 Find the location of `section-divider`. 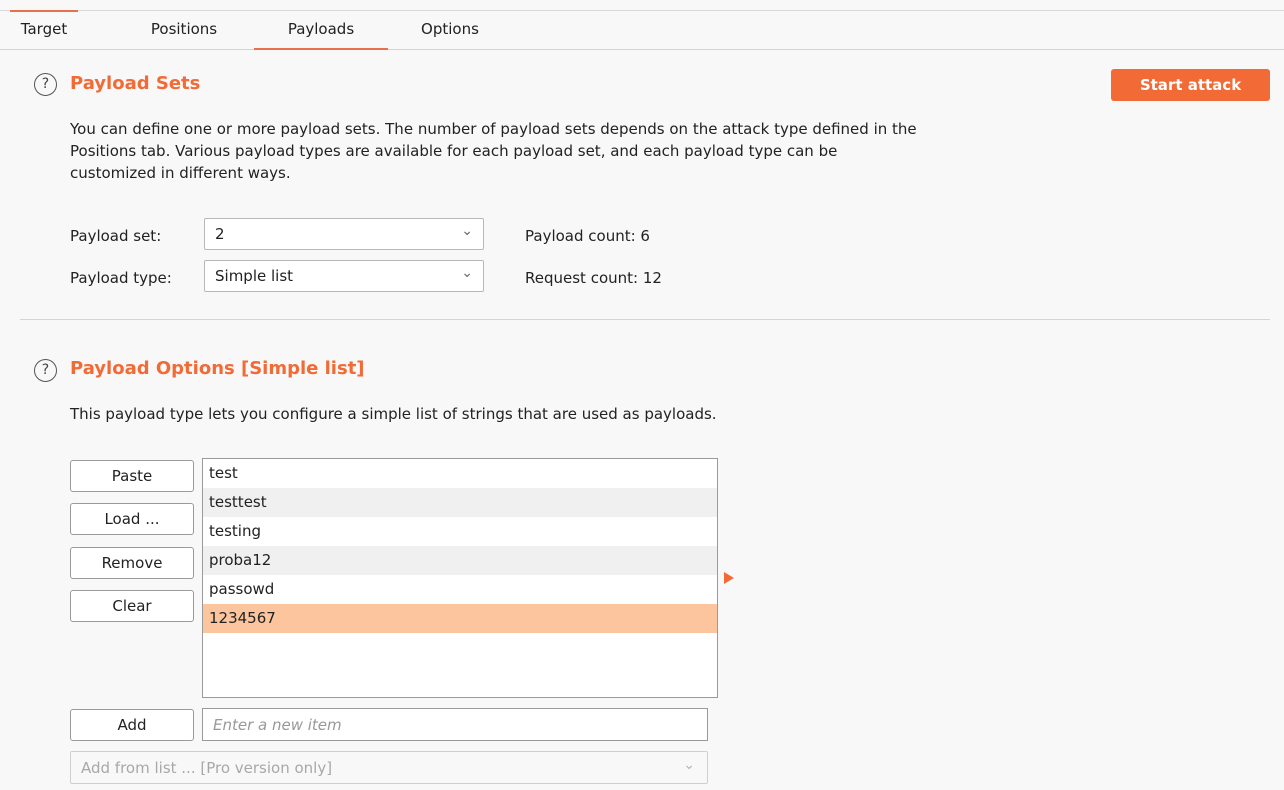

section-divider is located at coordinates (645, 319).